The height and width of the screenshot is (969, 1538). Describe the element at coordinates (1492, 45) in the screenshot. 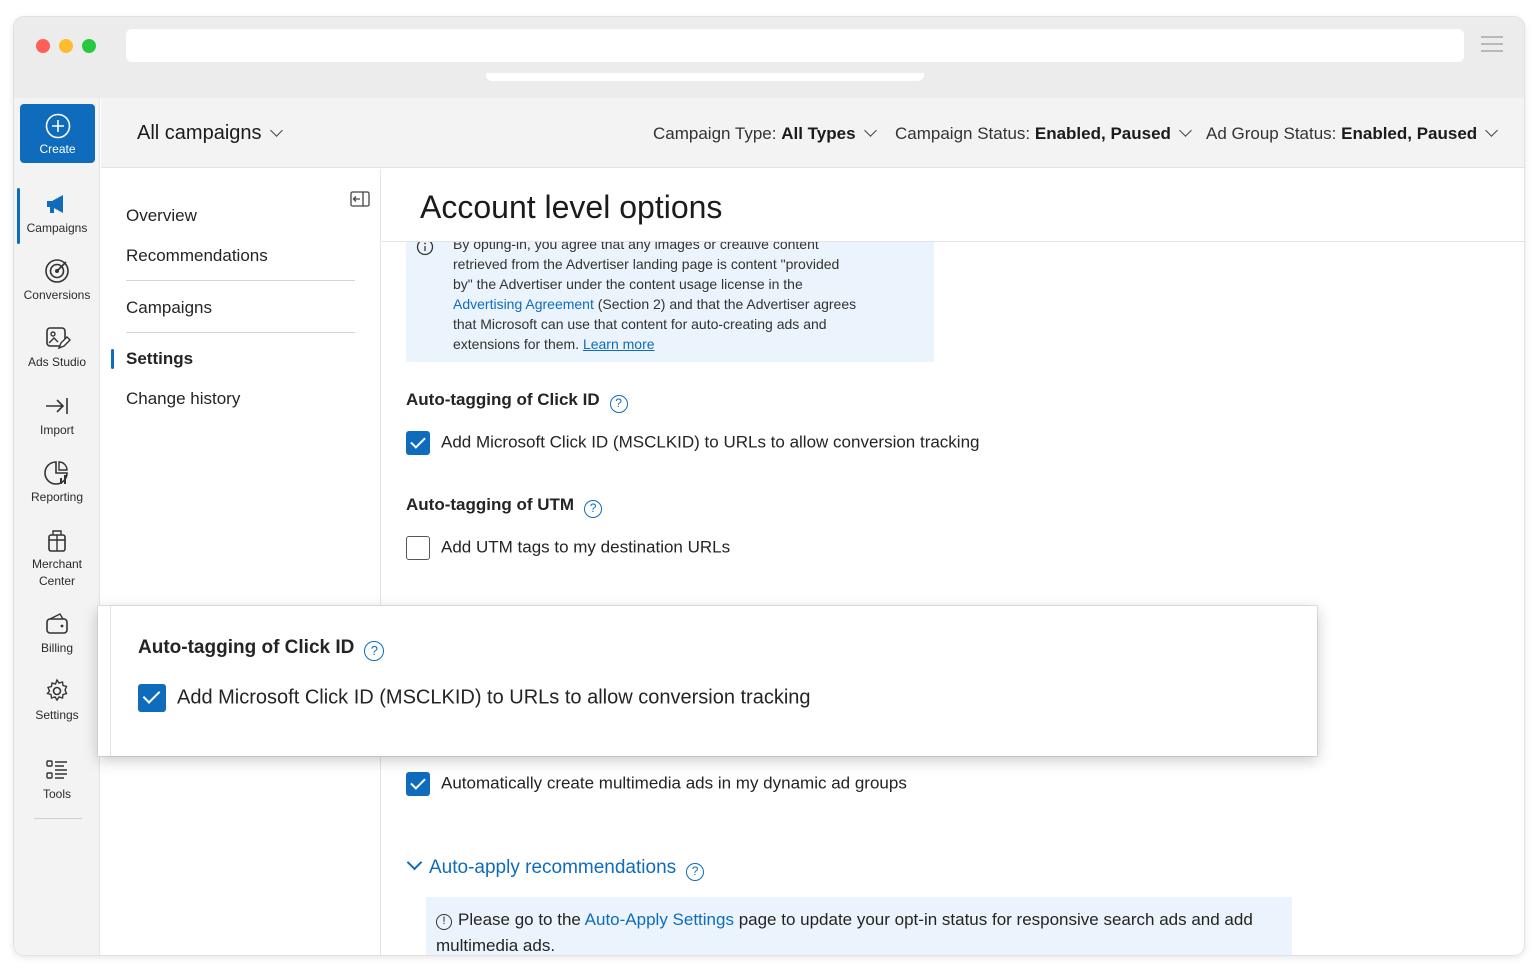

I see `hamburger-menu-icon` at that location.